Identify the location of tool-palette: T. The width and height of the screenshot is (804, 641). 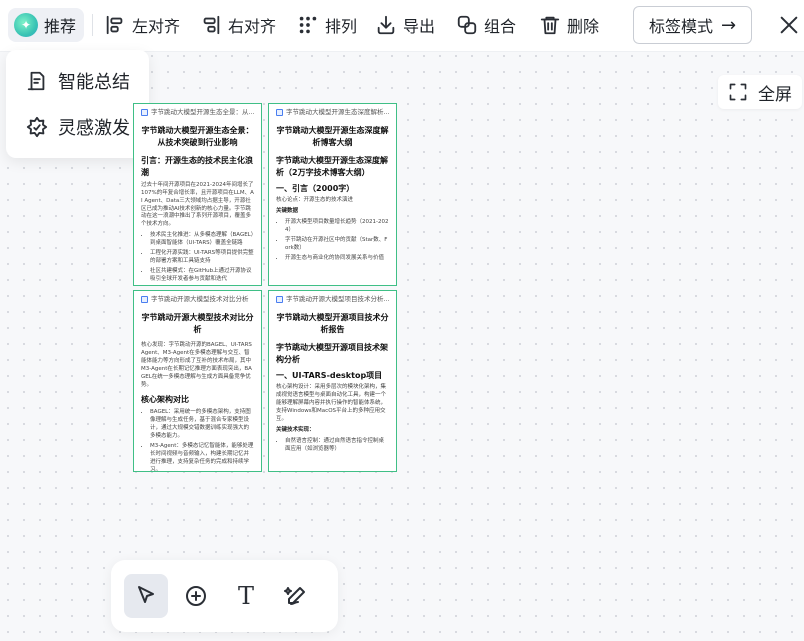
(224, 596).